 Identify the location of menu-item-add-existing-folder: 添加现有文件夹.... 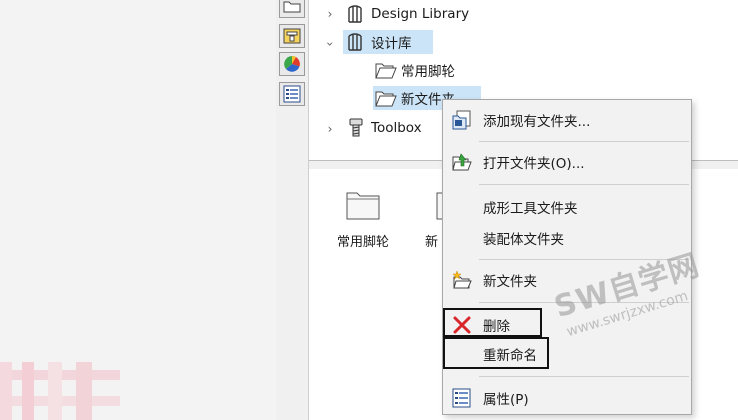
(567, 120).